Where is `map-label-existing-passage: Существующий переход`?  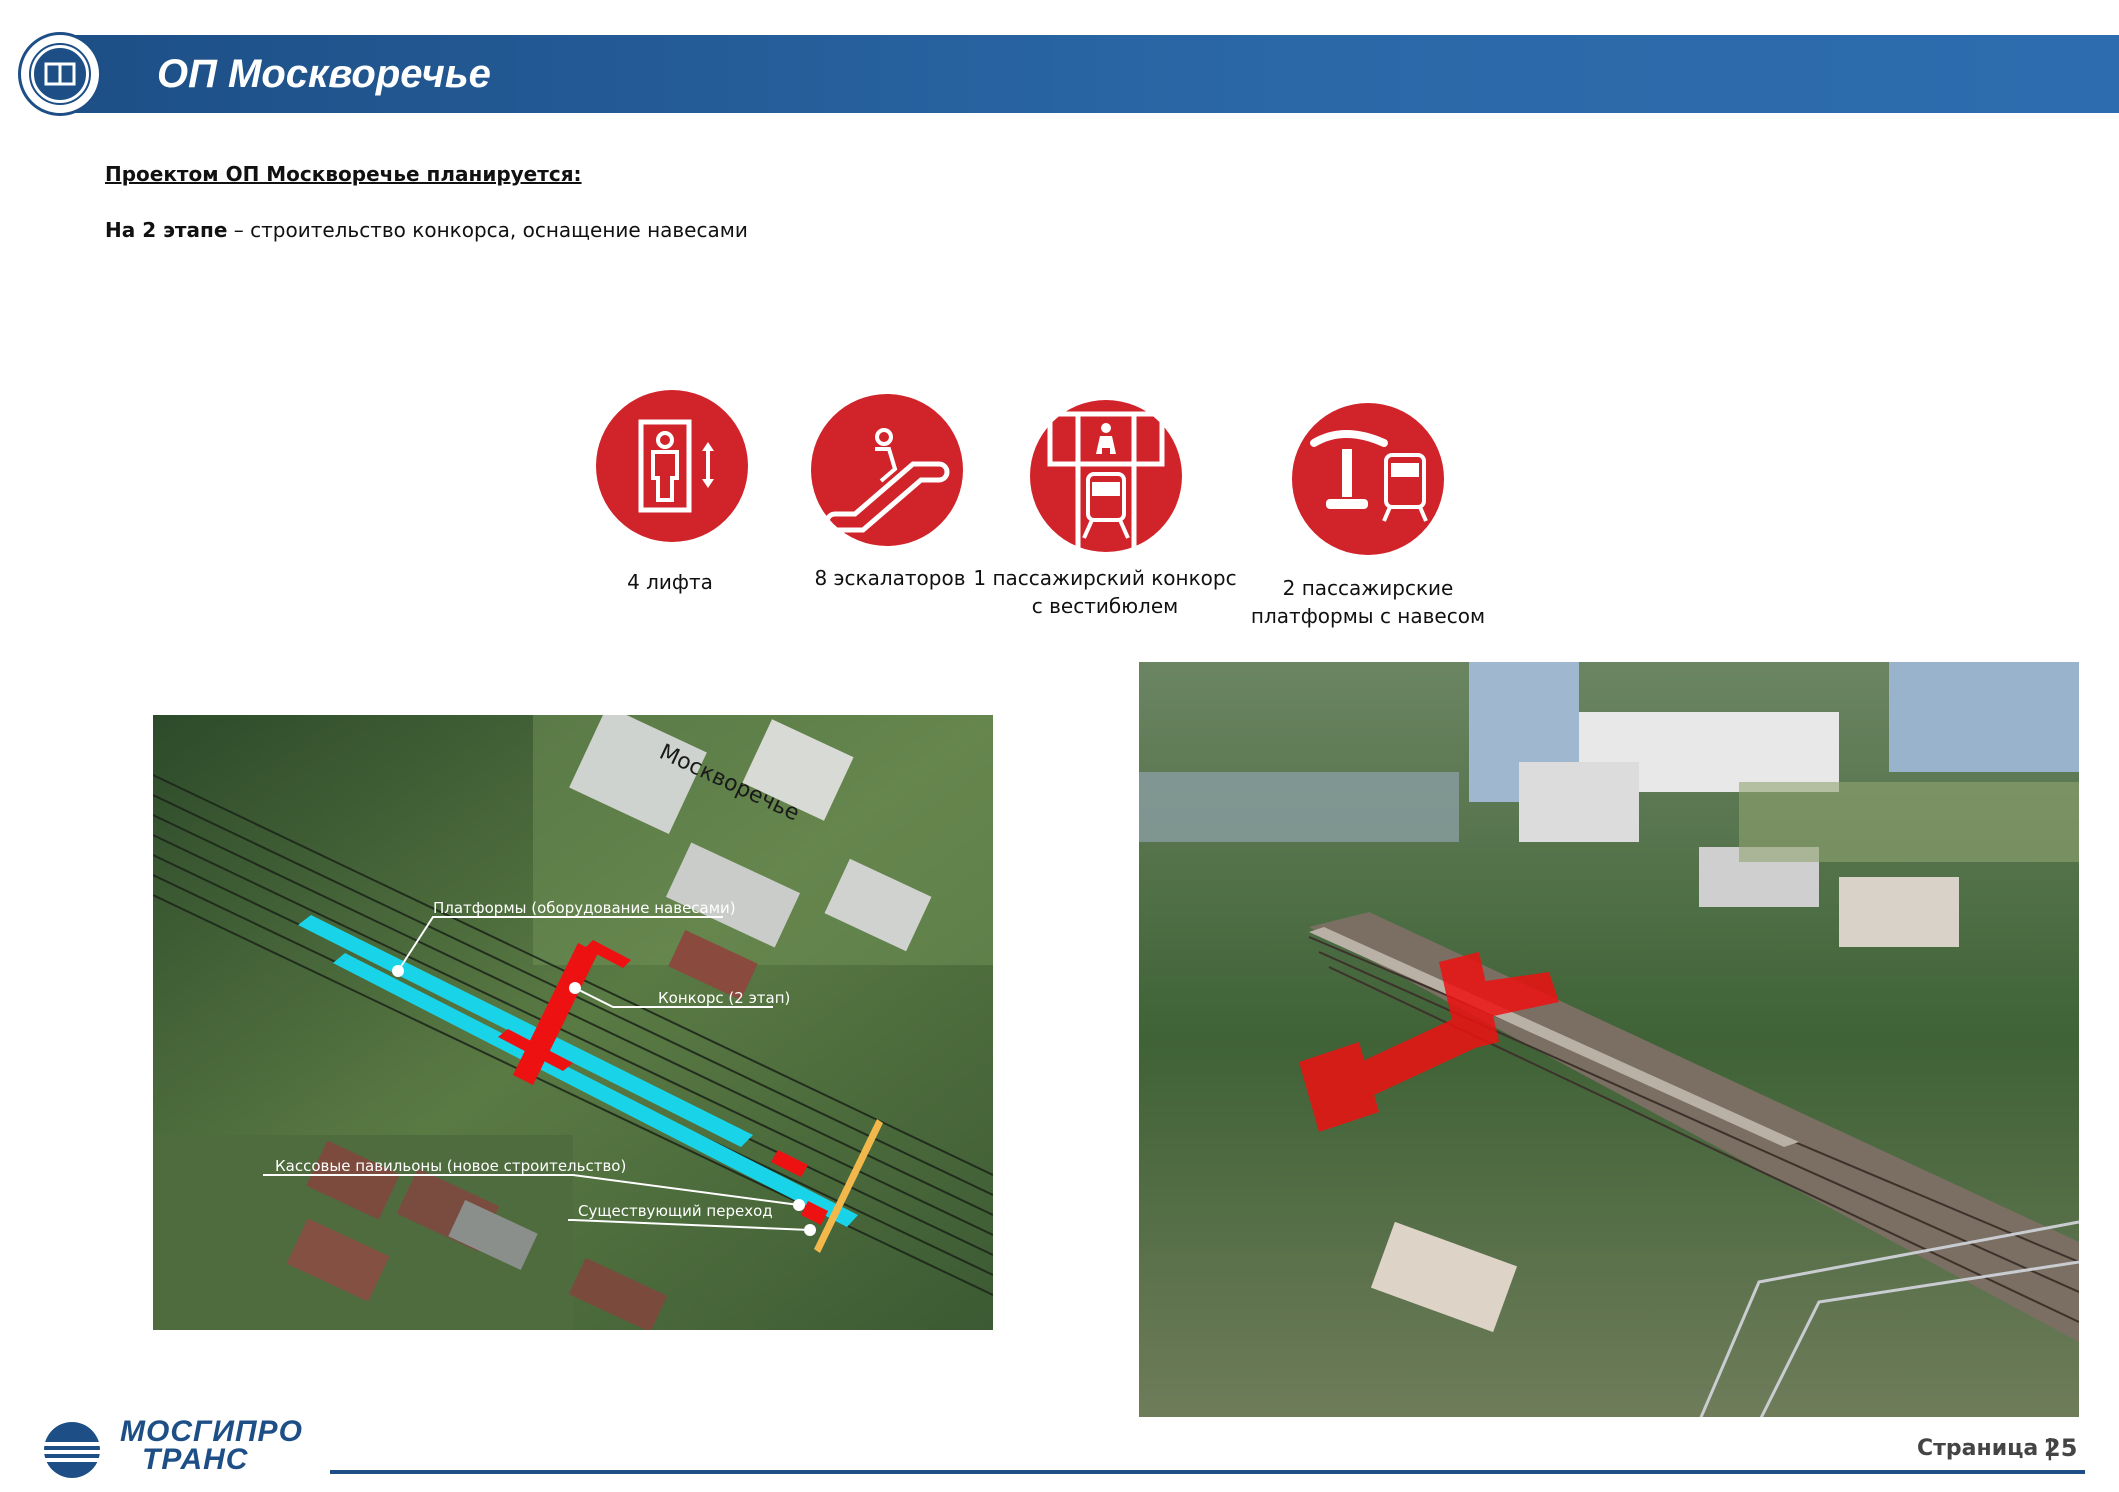 map-label-existing-passage: Существующий переход is located at coordinates (675, 1211).